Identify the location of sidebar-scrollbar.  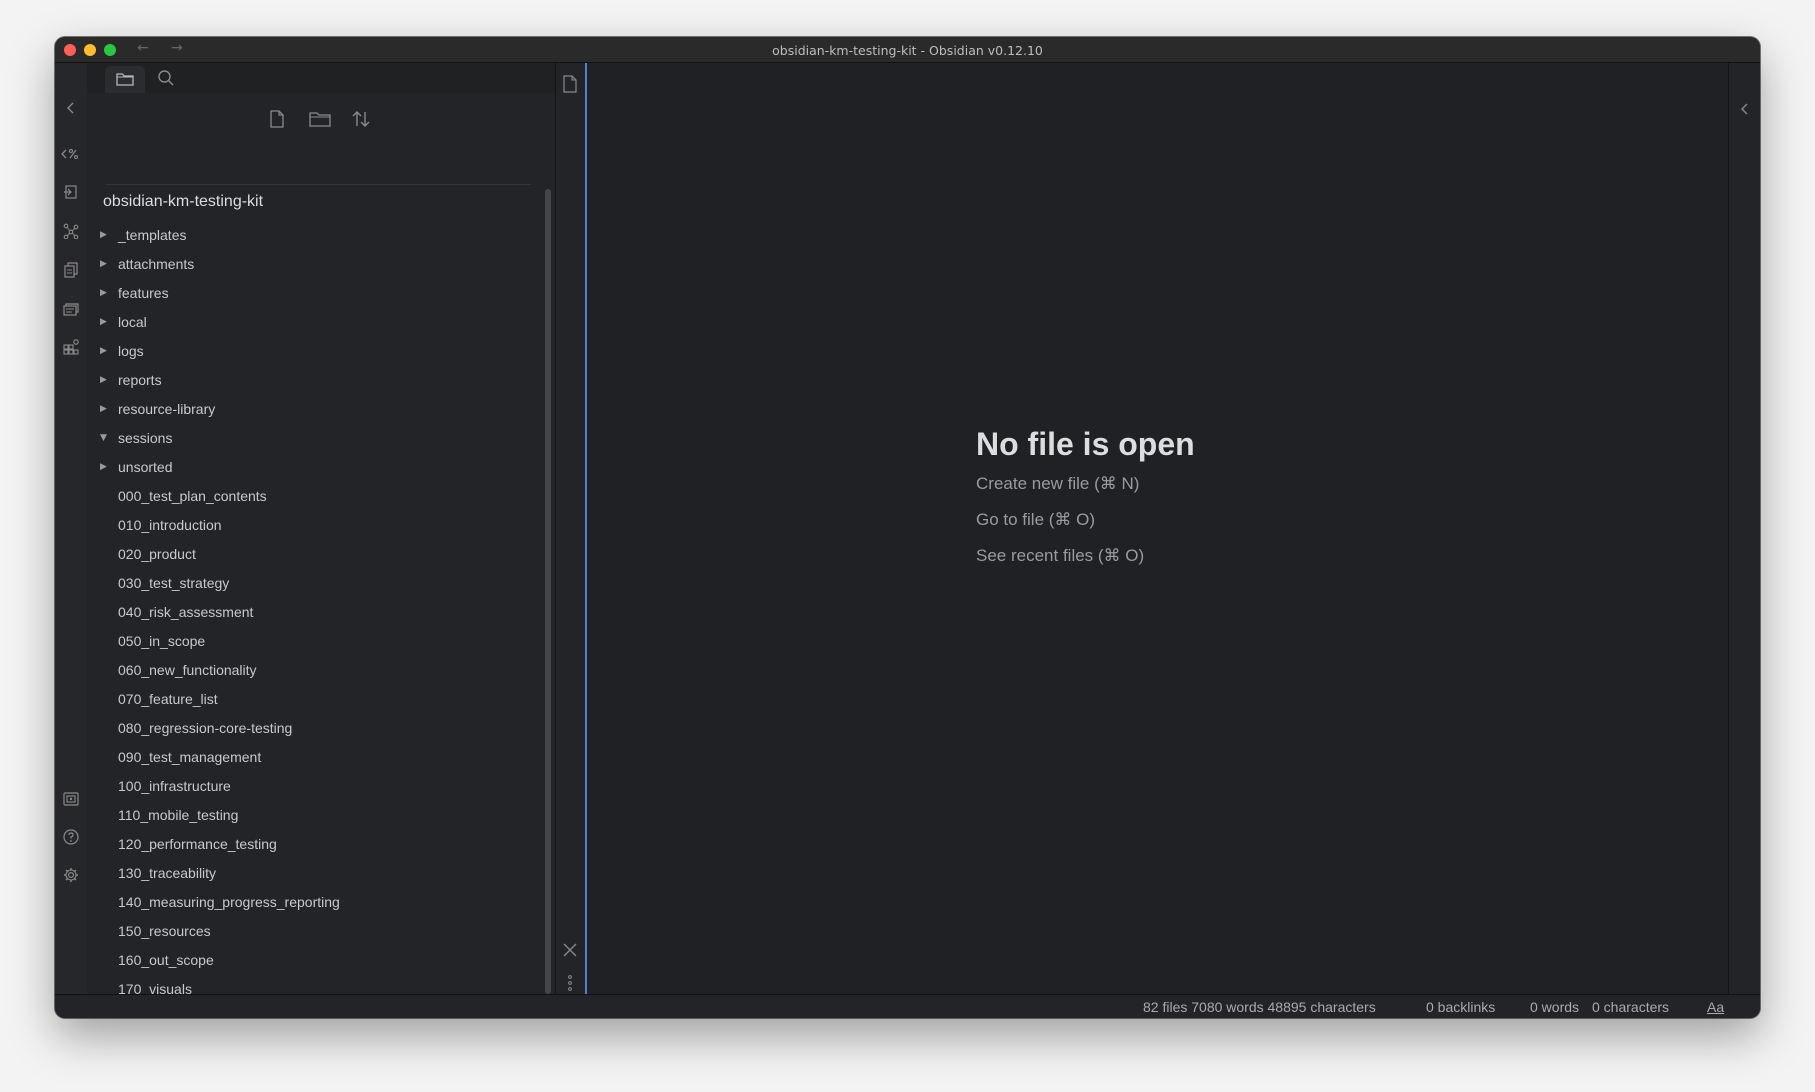
(548, 591).